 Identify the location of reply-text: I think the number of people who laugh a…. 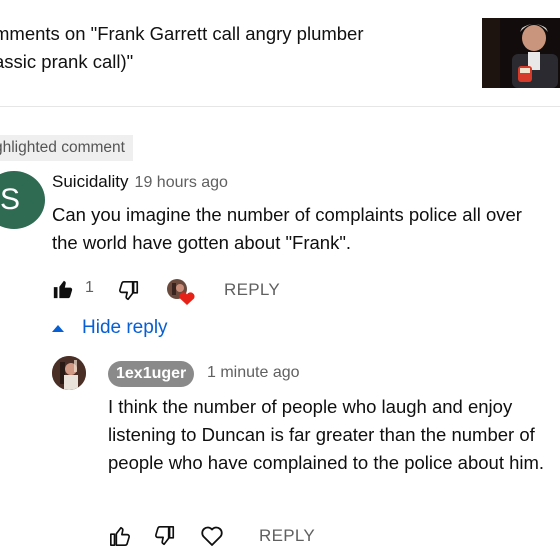
(326, 434).